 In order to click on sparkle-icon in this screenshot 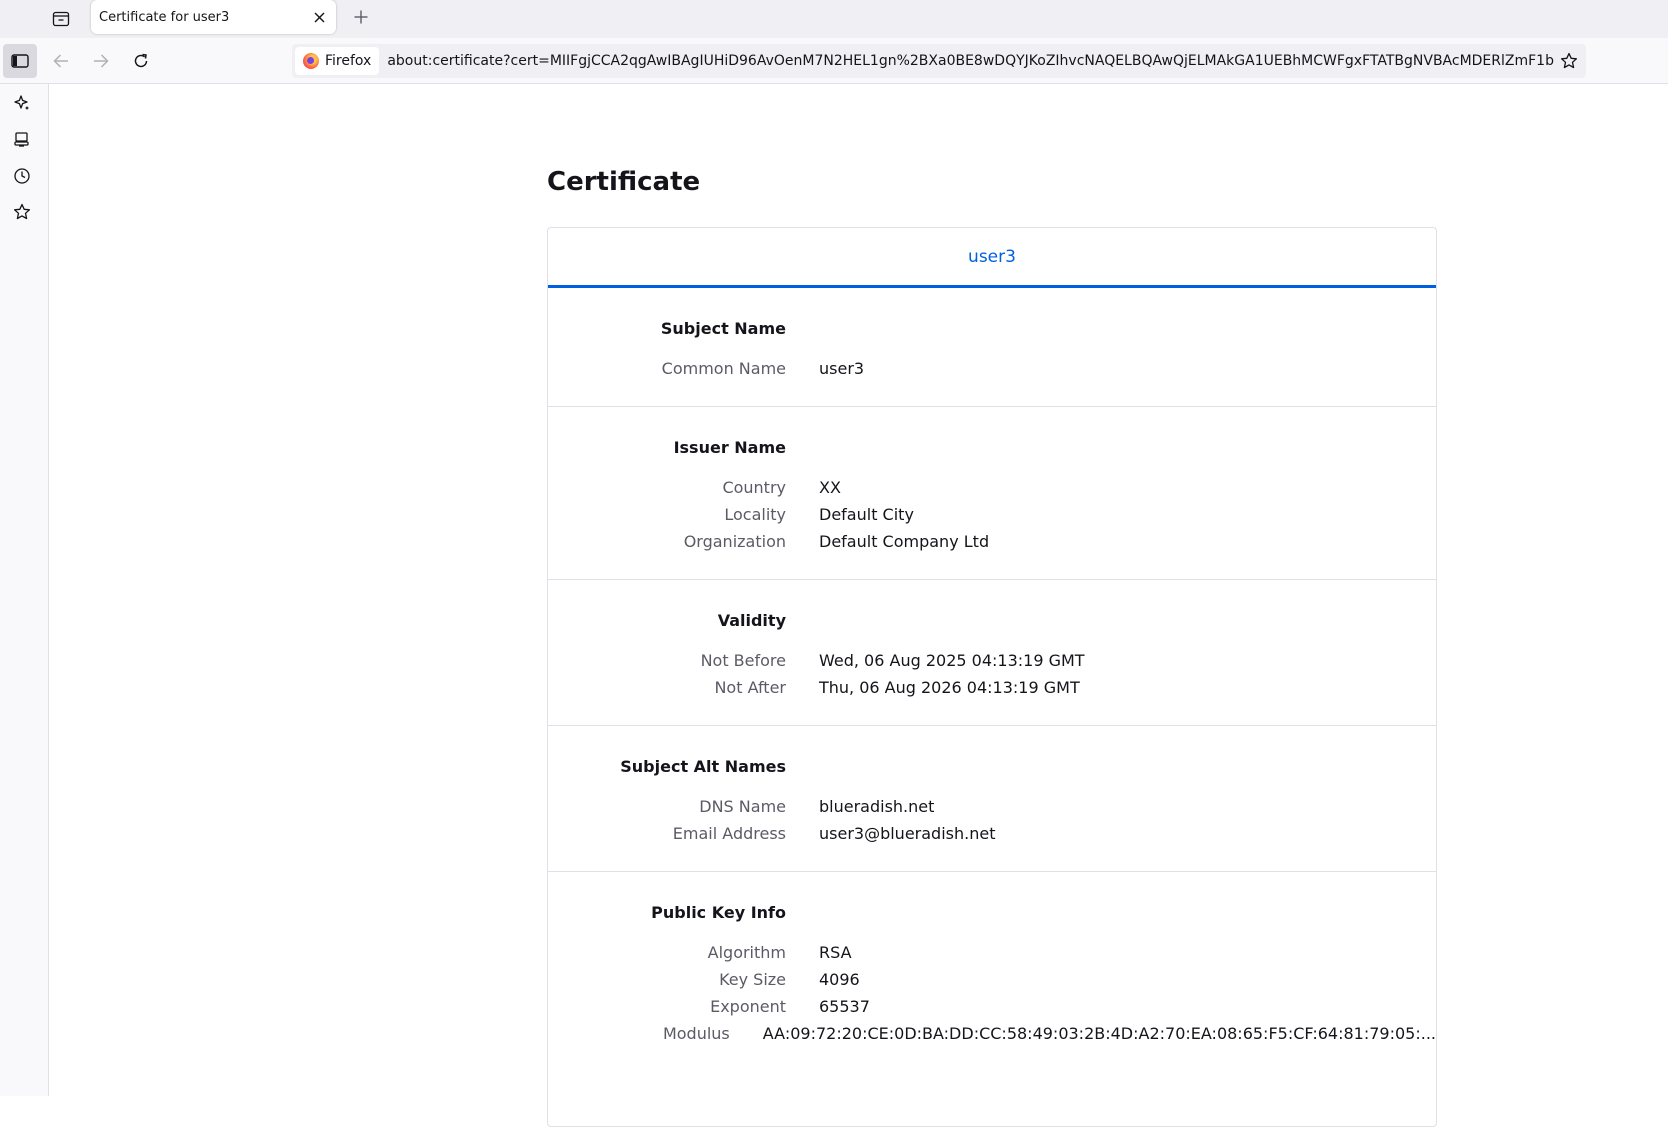, I will do `click(22, 103)`.